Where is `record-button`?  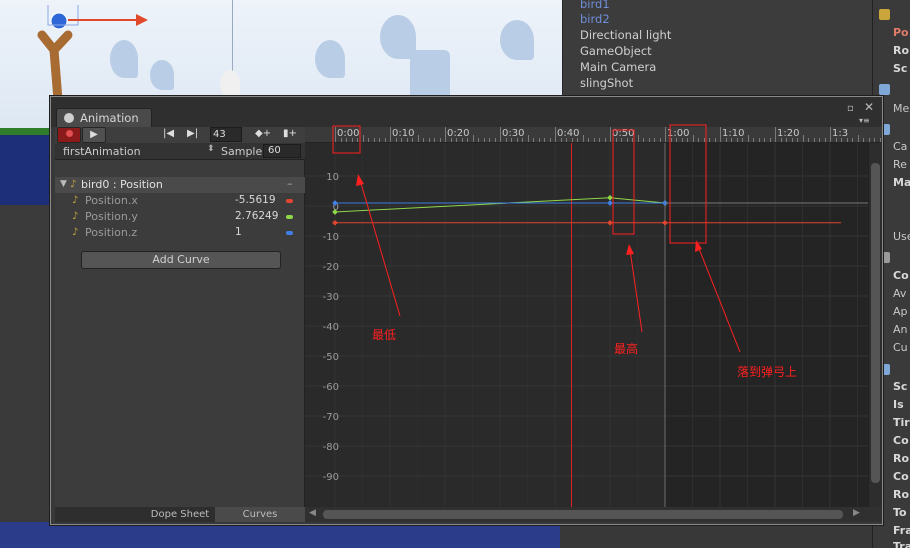 record-button is located at coordinates (69, 135).